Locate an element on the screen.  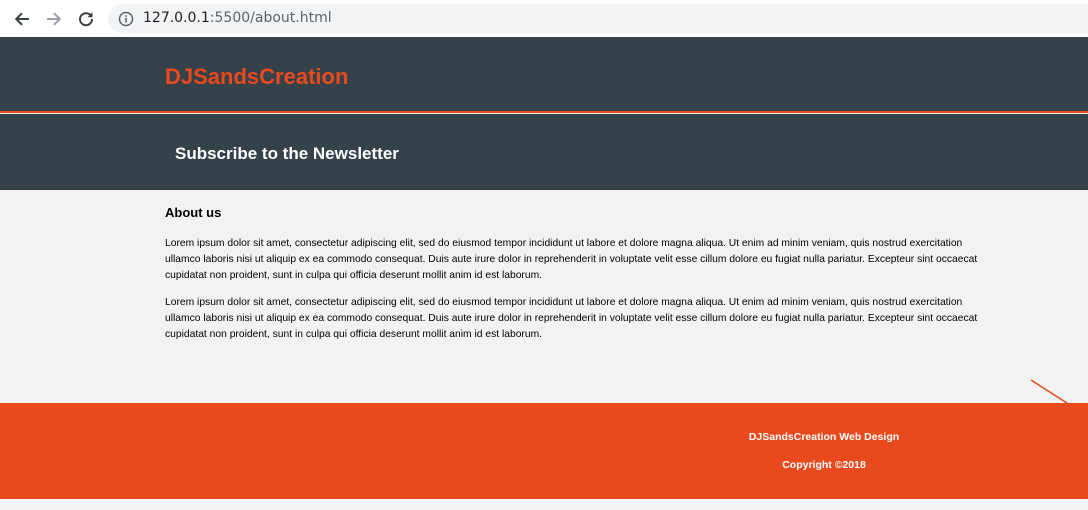
window-bottom-edge is located at coordinates (544, 506).